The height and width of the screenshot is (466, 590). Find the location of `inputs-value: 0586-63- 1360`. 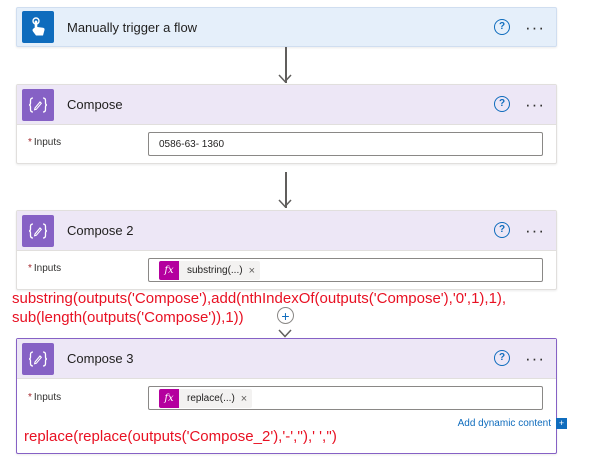

inputs-value: 0586-63- 1360 is located at coordinates (192, 144).